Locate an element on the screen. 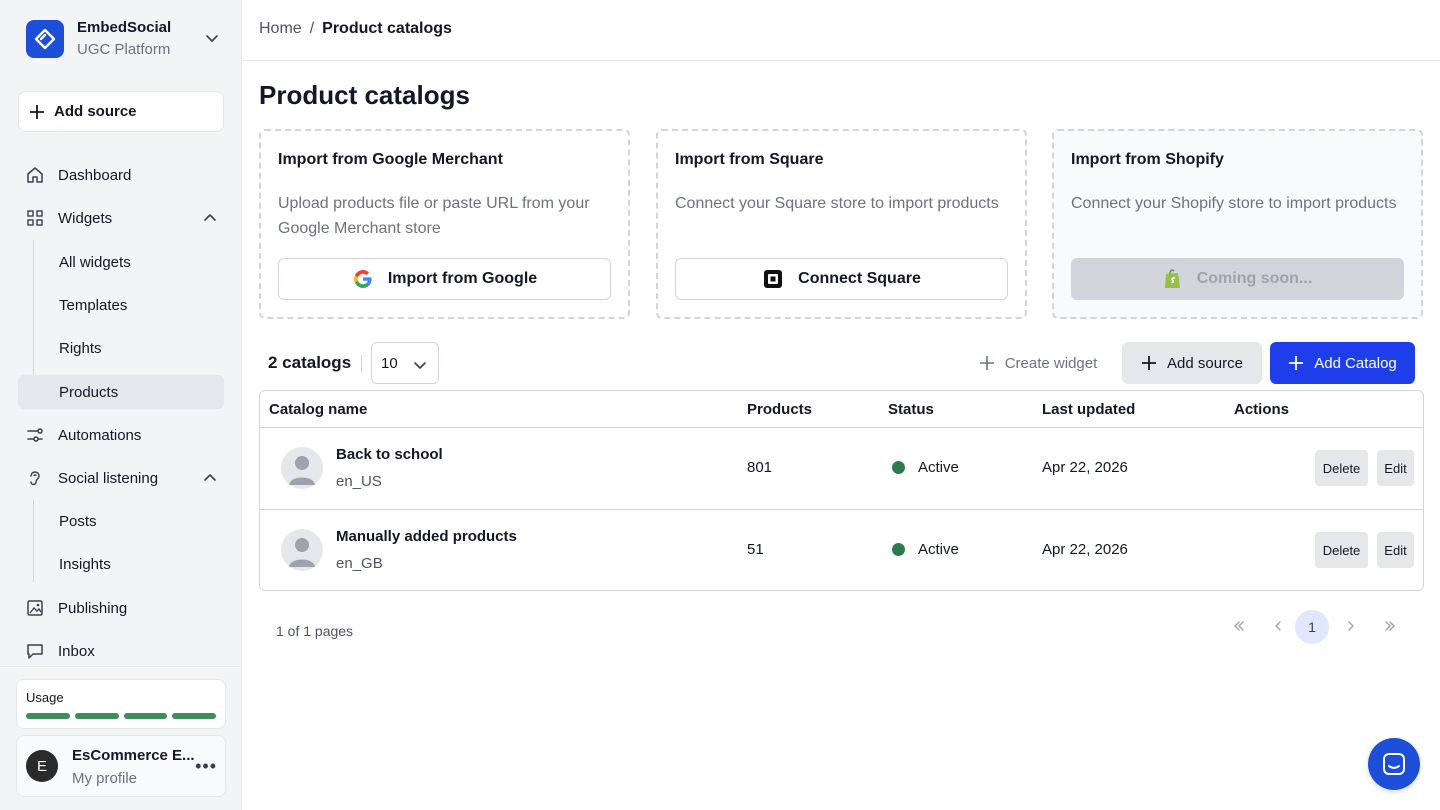  sidebar-item-label: Publishing is located at coordinates (93, 608).